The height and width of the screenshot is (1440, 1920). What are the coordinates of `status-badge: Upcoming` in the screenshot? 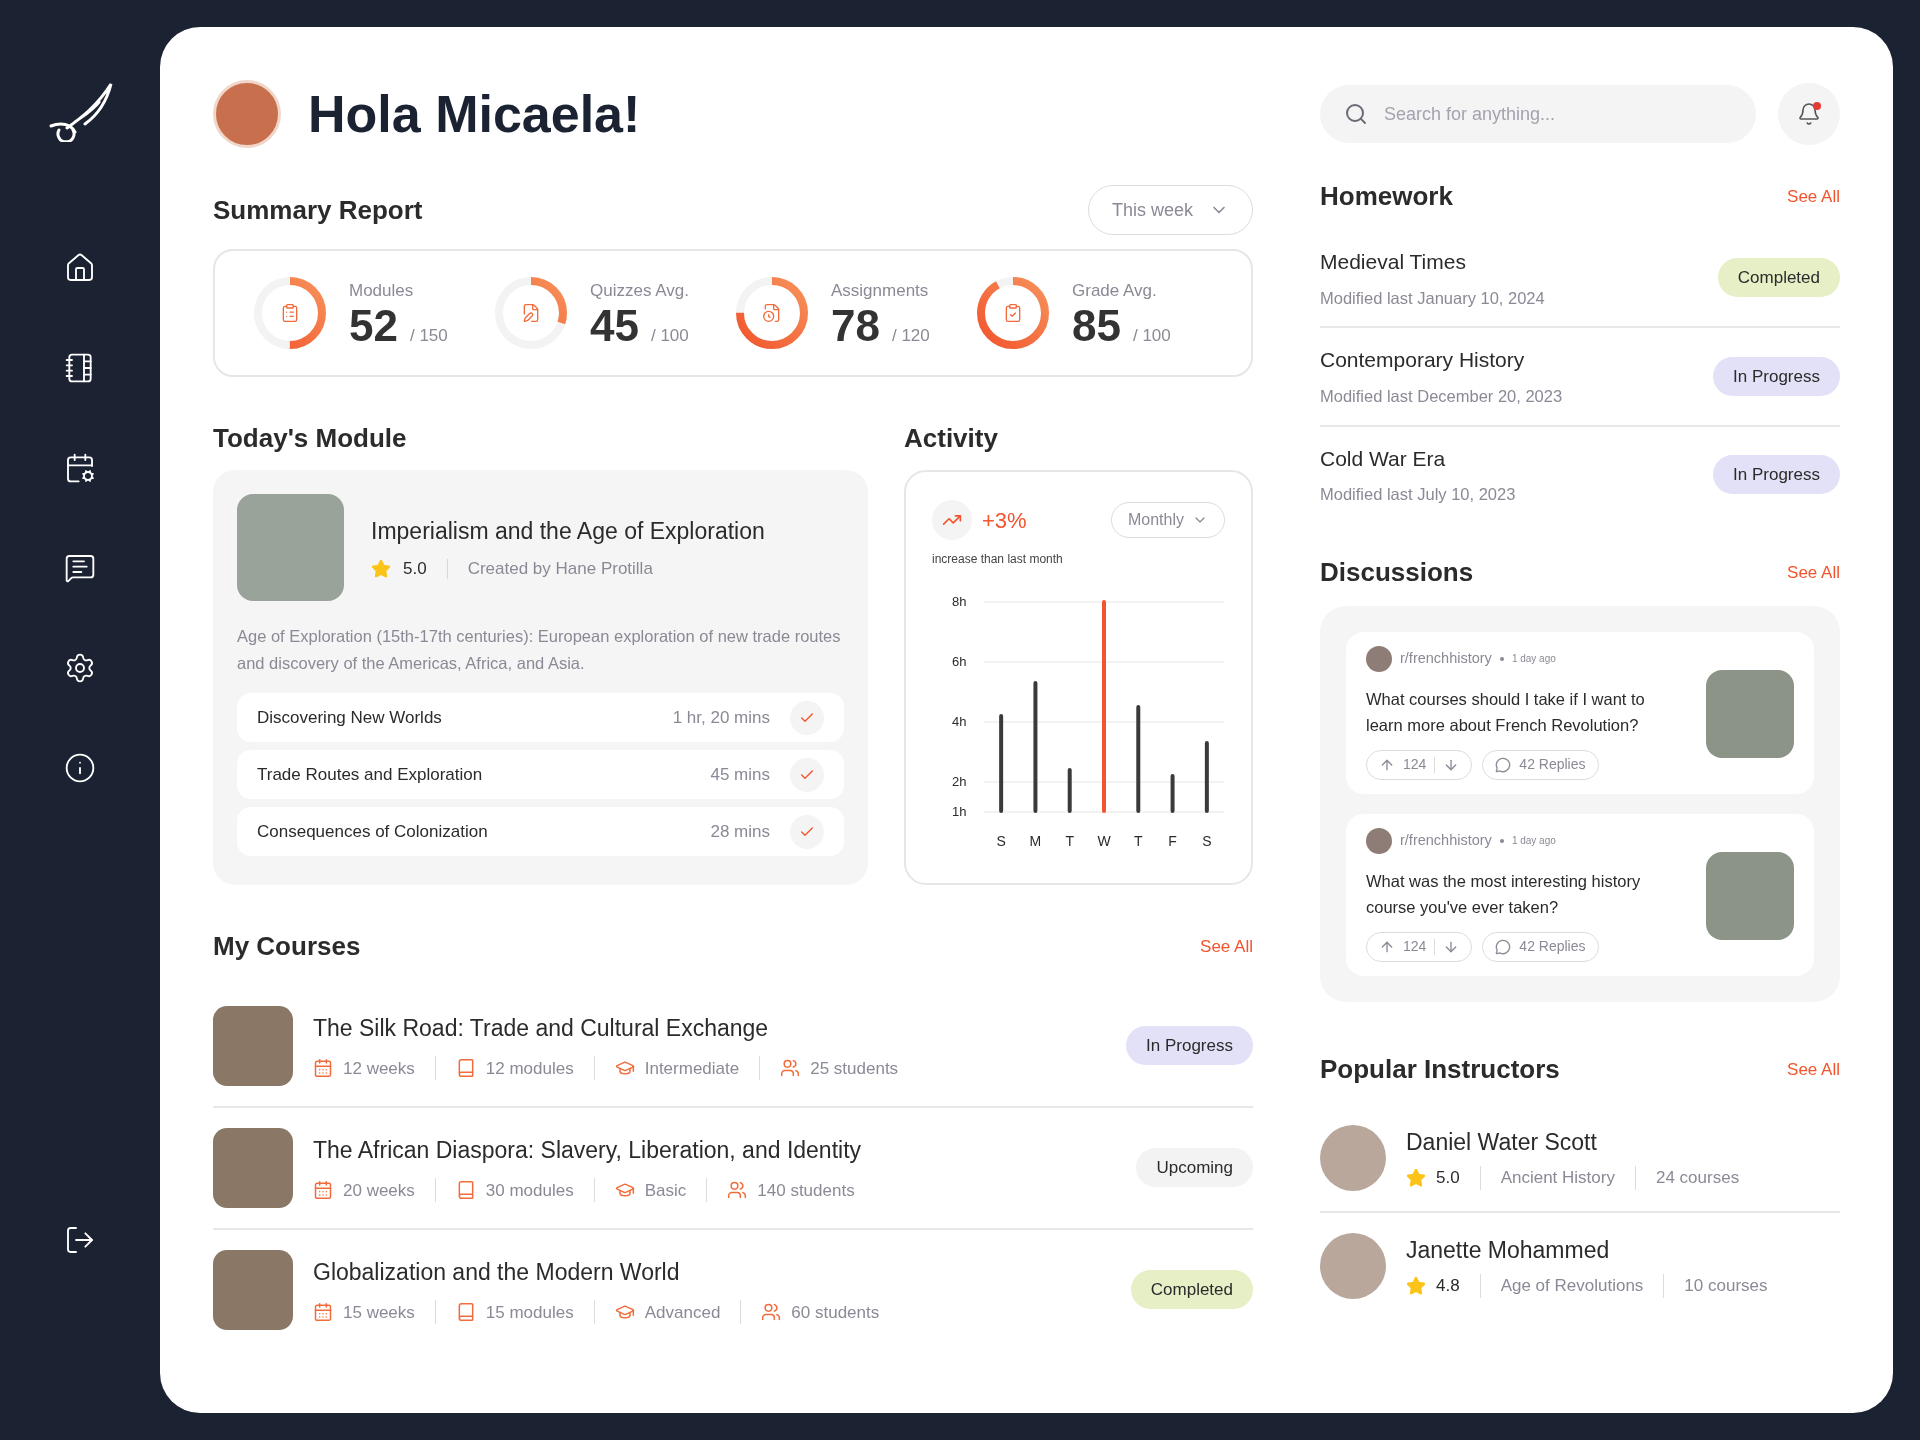 It's located at (1194, 1168).